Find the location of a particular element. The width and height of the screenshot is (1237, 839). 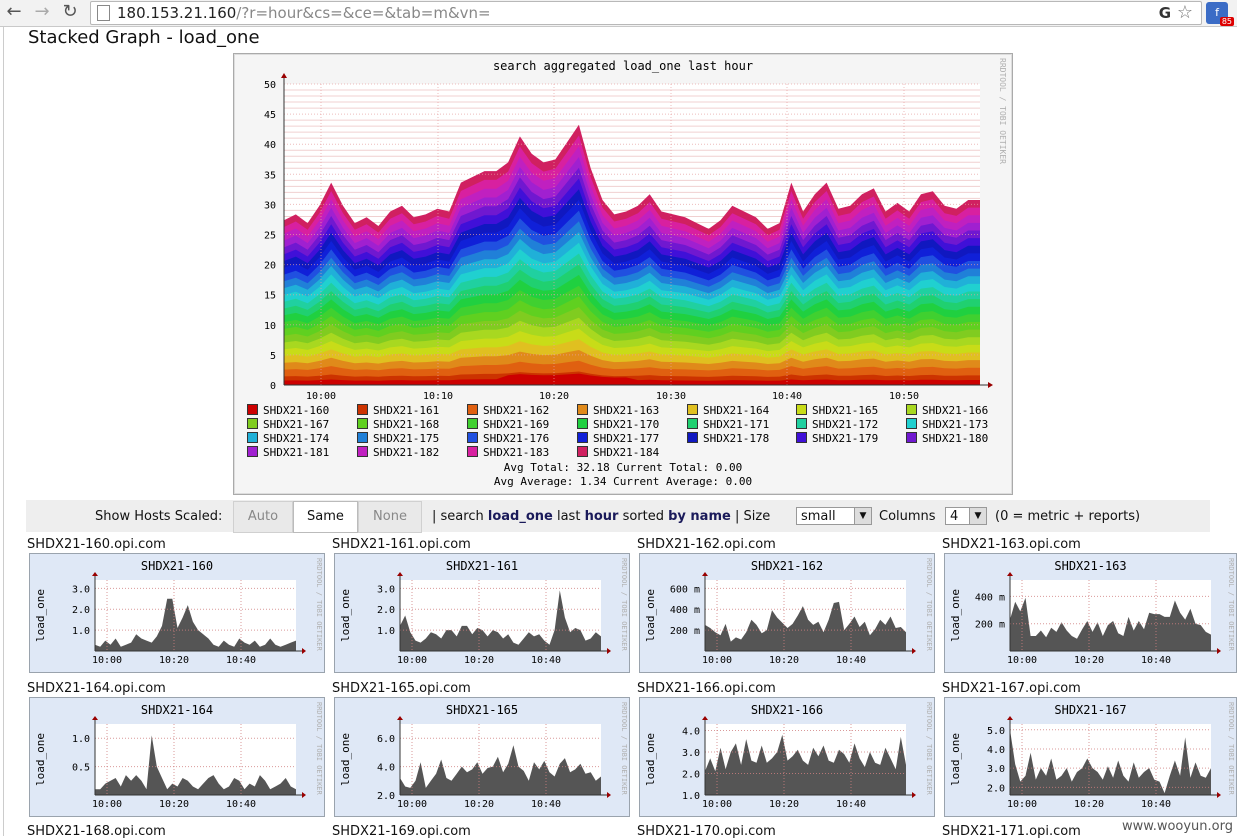

url-path: /?r=hour&cs=&ce=&tab=m&vn= is located at coordinates (363, 13).